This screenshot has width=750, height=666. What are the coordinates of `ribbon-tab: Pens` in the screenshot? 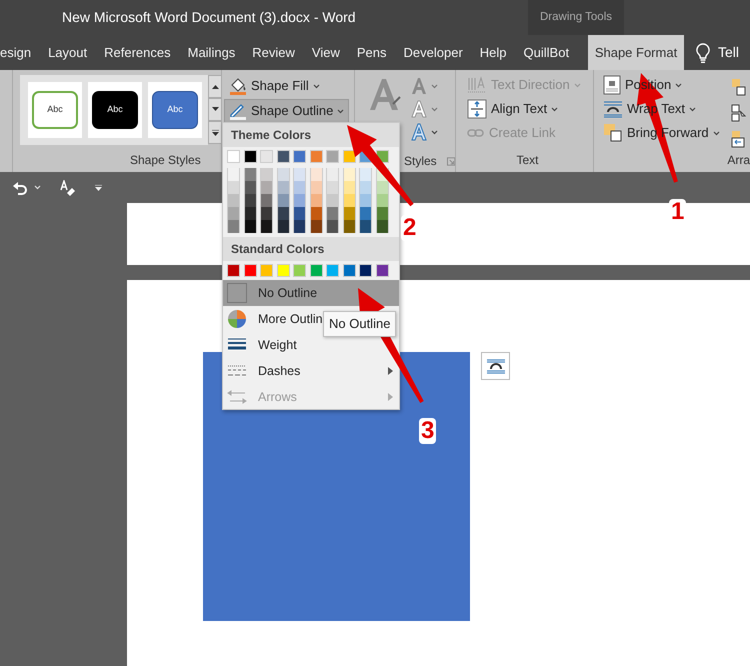 It's located at (372, 52).